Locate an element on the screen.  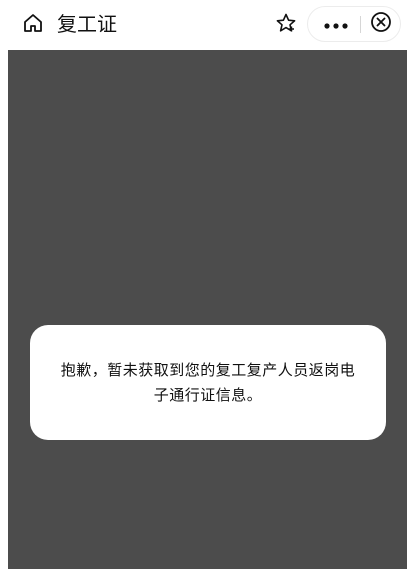
home-button is located at coordinates (33, 25).